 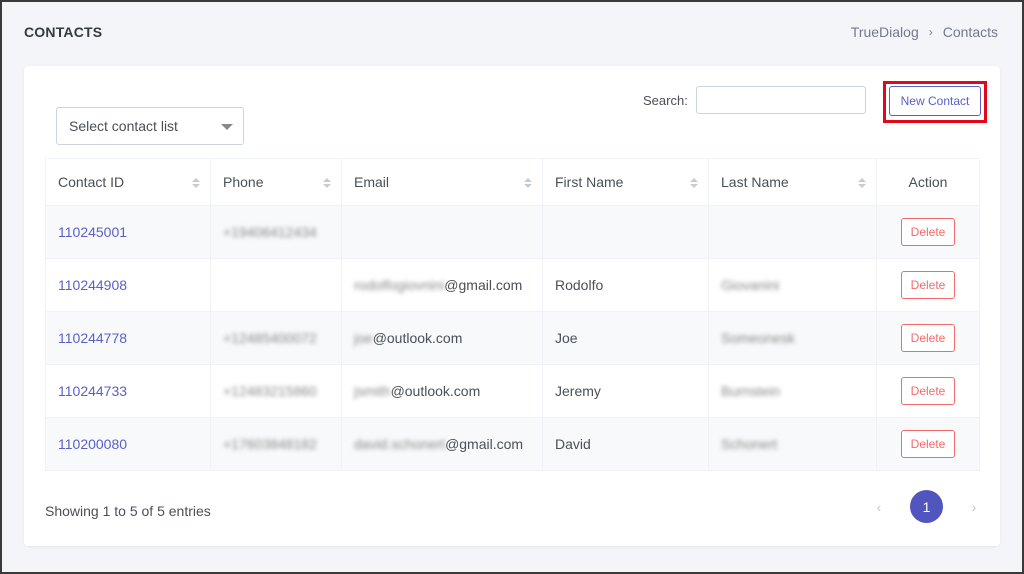 What do you see at coordinates (928, 182) in the screenshot?
I see `column-header-action: Action` at bounding box center [928, 182].